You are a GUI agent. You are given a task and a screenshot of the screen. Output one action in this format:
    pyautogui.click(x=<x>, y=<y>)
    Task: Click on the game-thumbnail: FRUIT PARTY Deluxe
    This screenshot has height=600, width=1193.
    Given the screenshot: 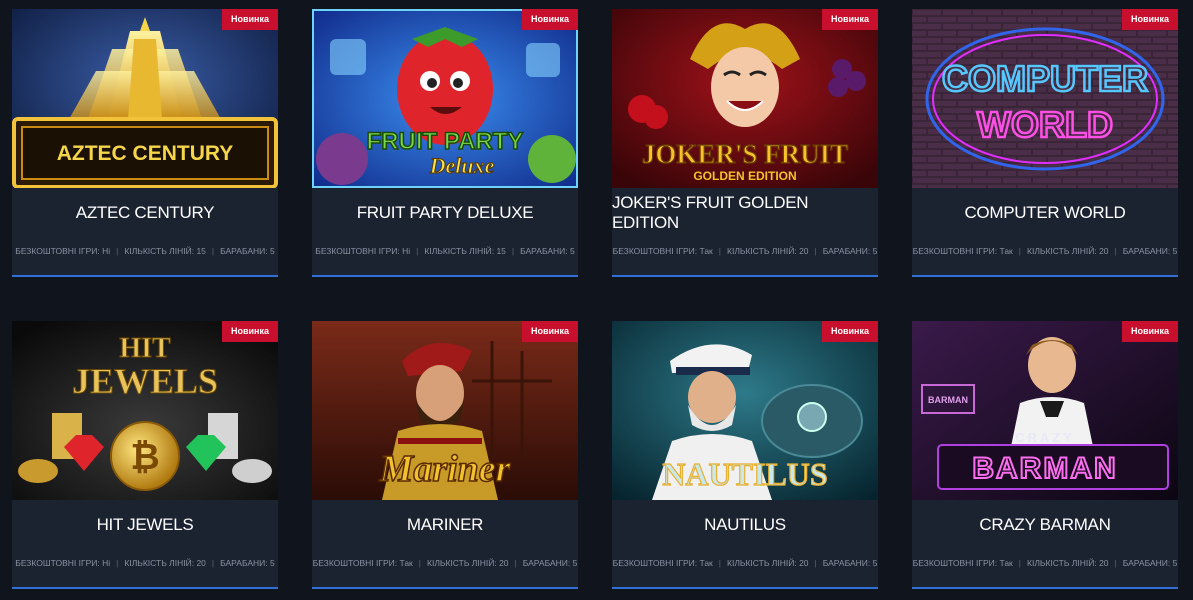 What is the action you would take?
    pyautogui.click(x=445, y=98)
    